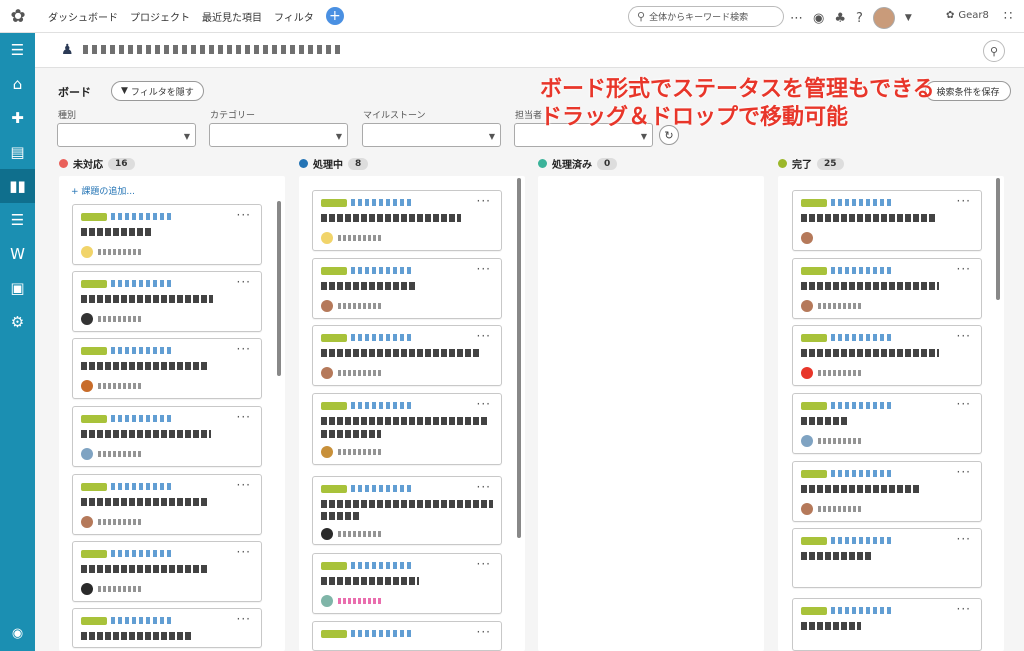 This screenshot has width=1024, height=651. What do you see at coordinates (17, 254) in the screenshot?
I see `wiki-icon: W` at bounding box center [17, 254].